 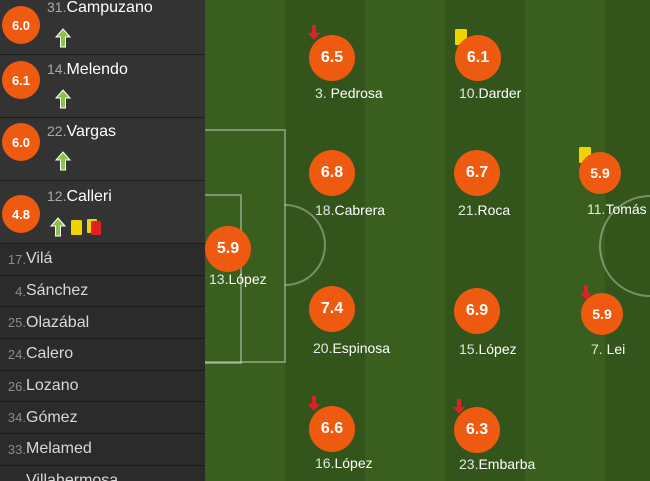 What do you see at coordinates (484, 210) in the screenshot?
I see `player-name: 21.Roca` at bounding box center [484, 210].